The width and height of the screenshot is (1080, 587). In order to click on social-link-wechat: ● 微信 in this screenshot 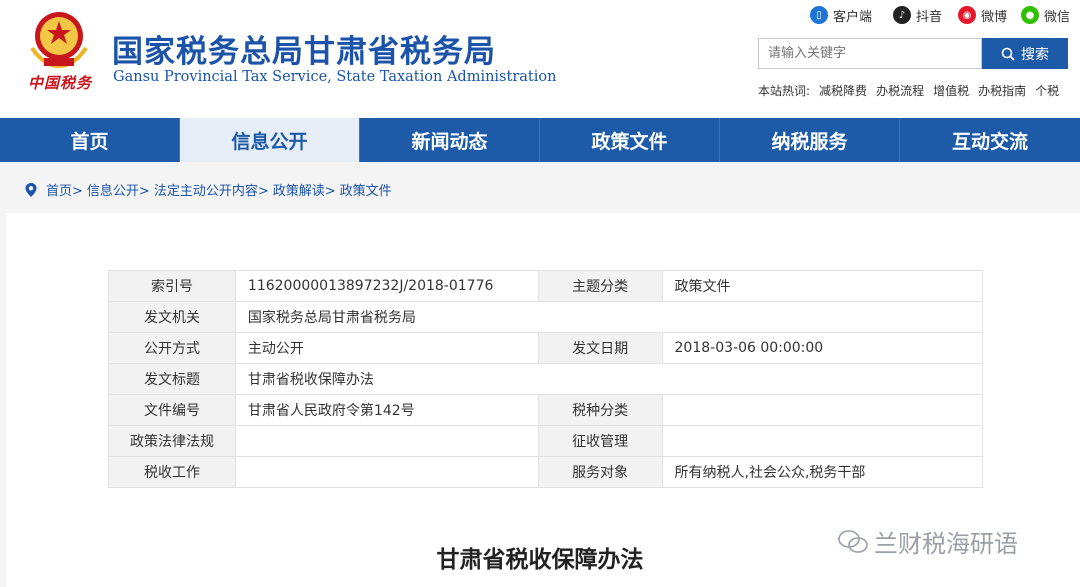, I will do `click(1045, 15)`.